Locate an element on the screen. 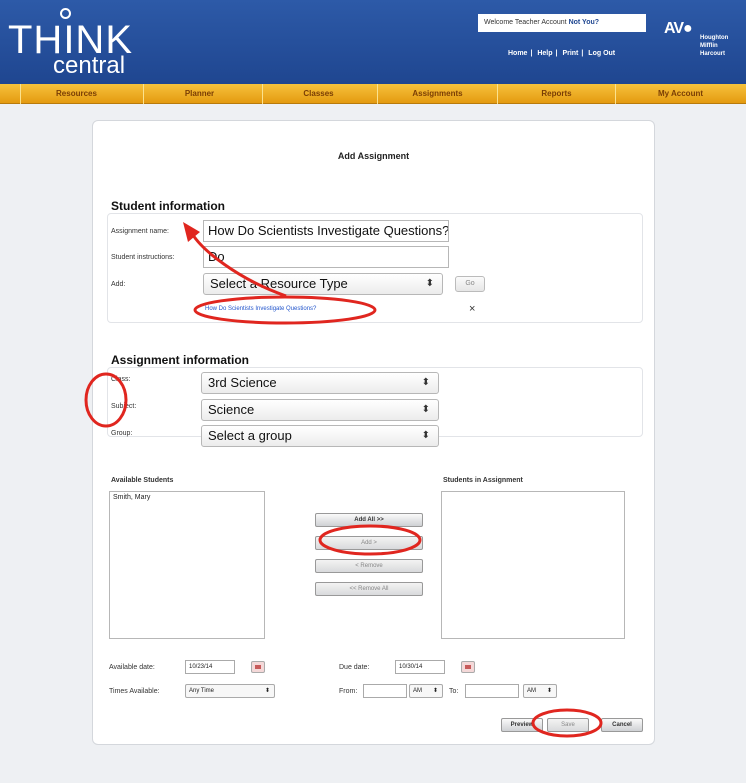 The width and height of the screenshot is (746, 783). help-link: Help is located at coordinates (544, 53).